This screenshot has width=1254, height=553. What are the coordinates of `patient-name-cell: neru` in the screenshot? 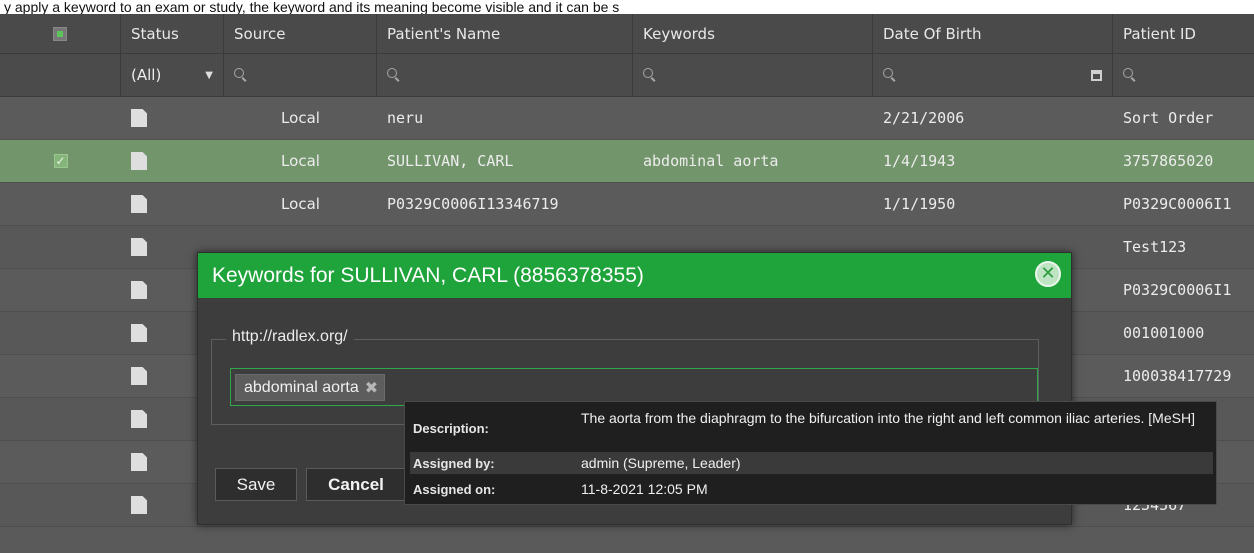 It's located at (405, 118).